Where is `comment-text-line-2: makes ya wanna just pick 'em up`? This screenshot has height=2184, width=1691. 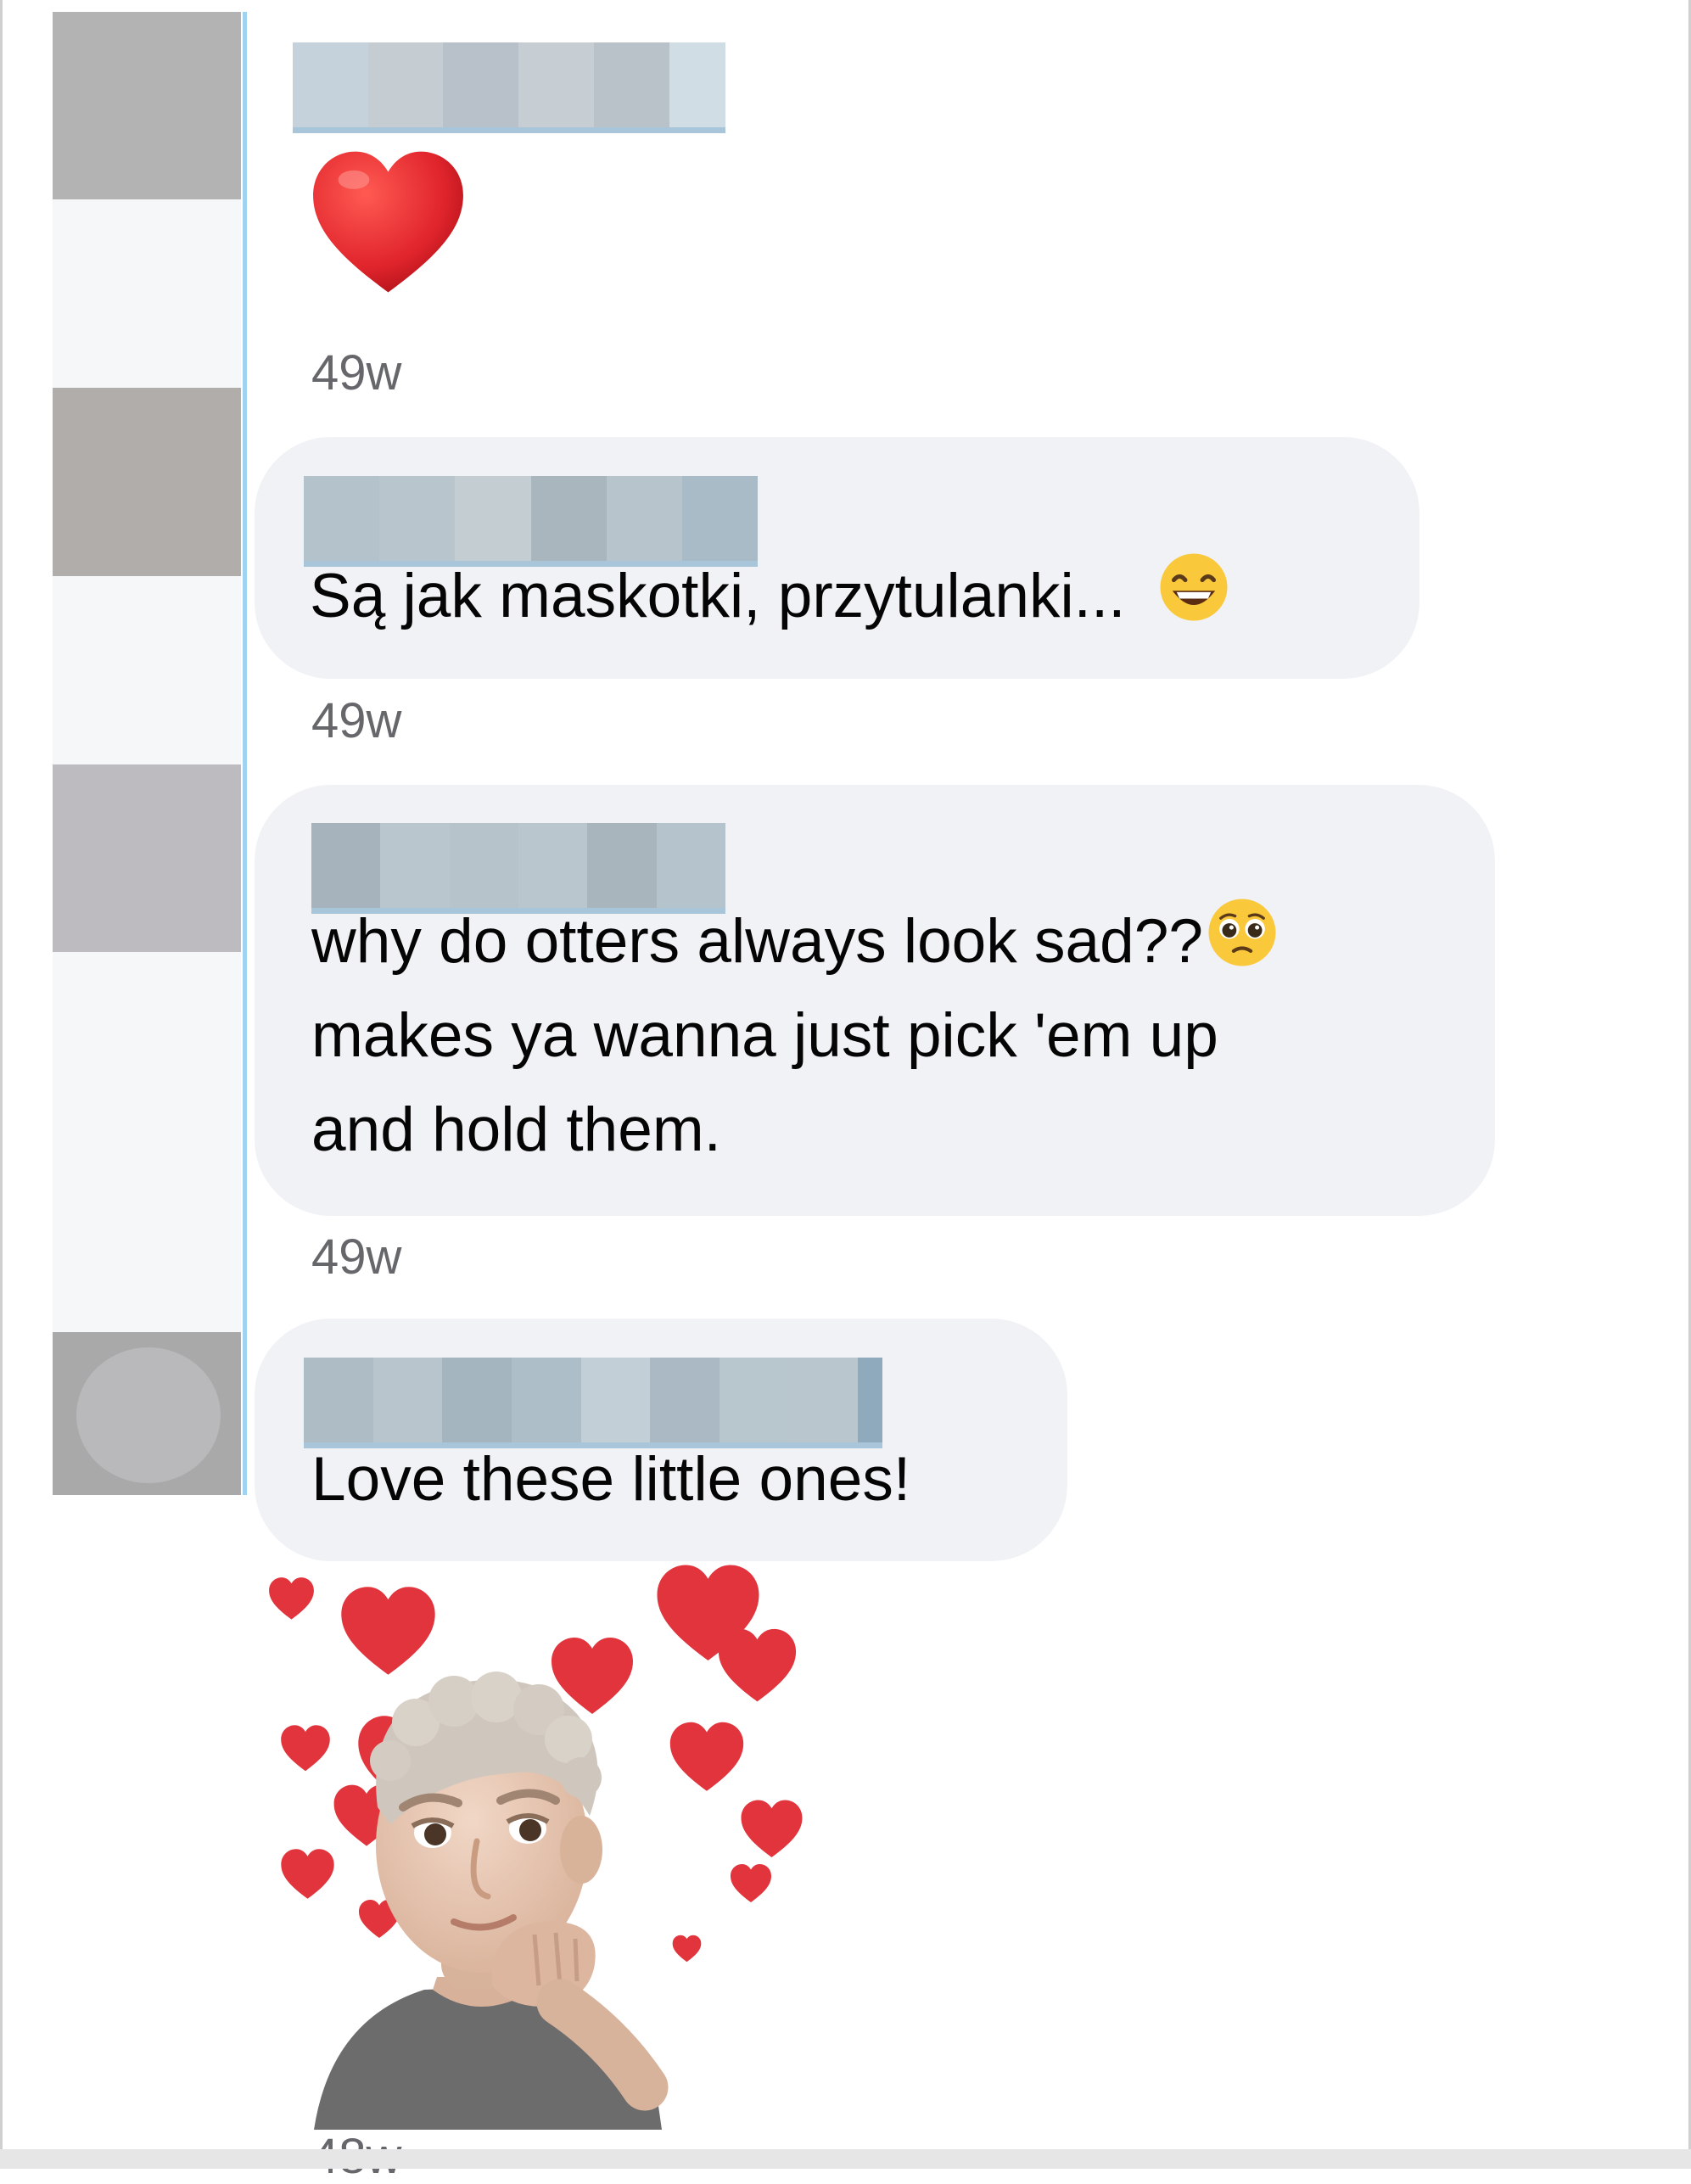
comment-text-line-2: makes ya wanna just pick 'em up is located at coordinates (764, 1035).